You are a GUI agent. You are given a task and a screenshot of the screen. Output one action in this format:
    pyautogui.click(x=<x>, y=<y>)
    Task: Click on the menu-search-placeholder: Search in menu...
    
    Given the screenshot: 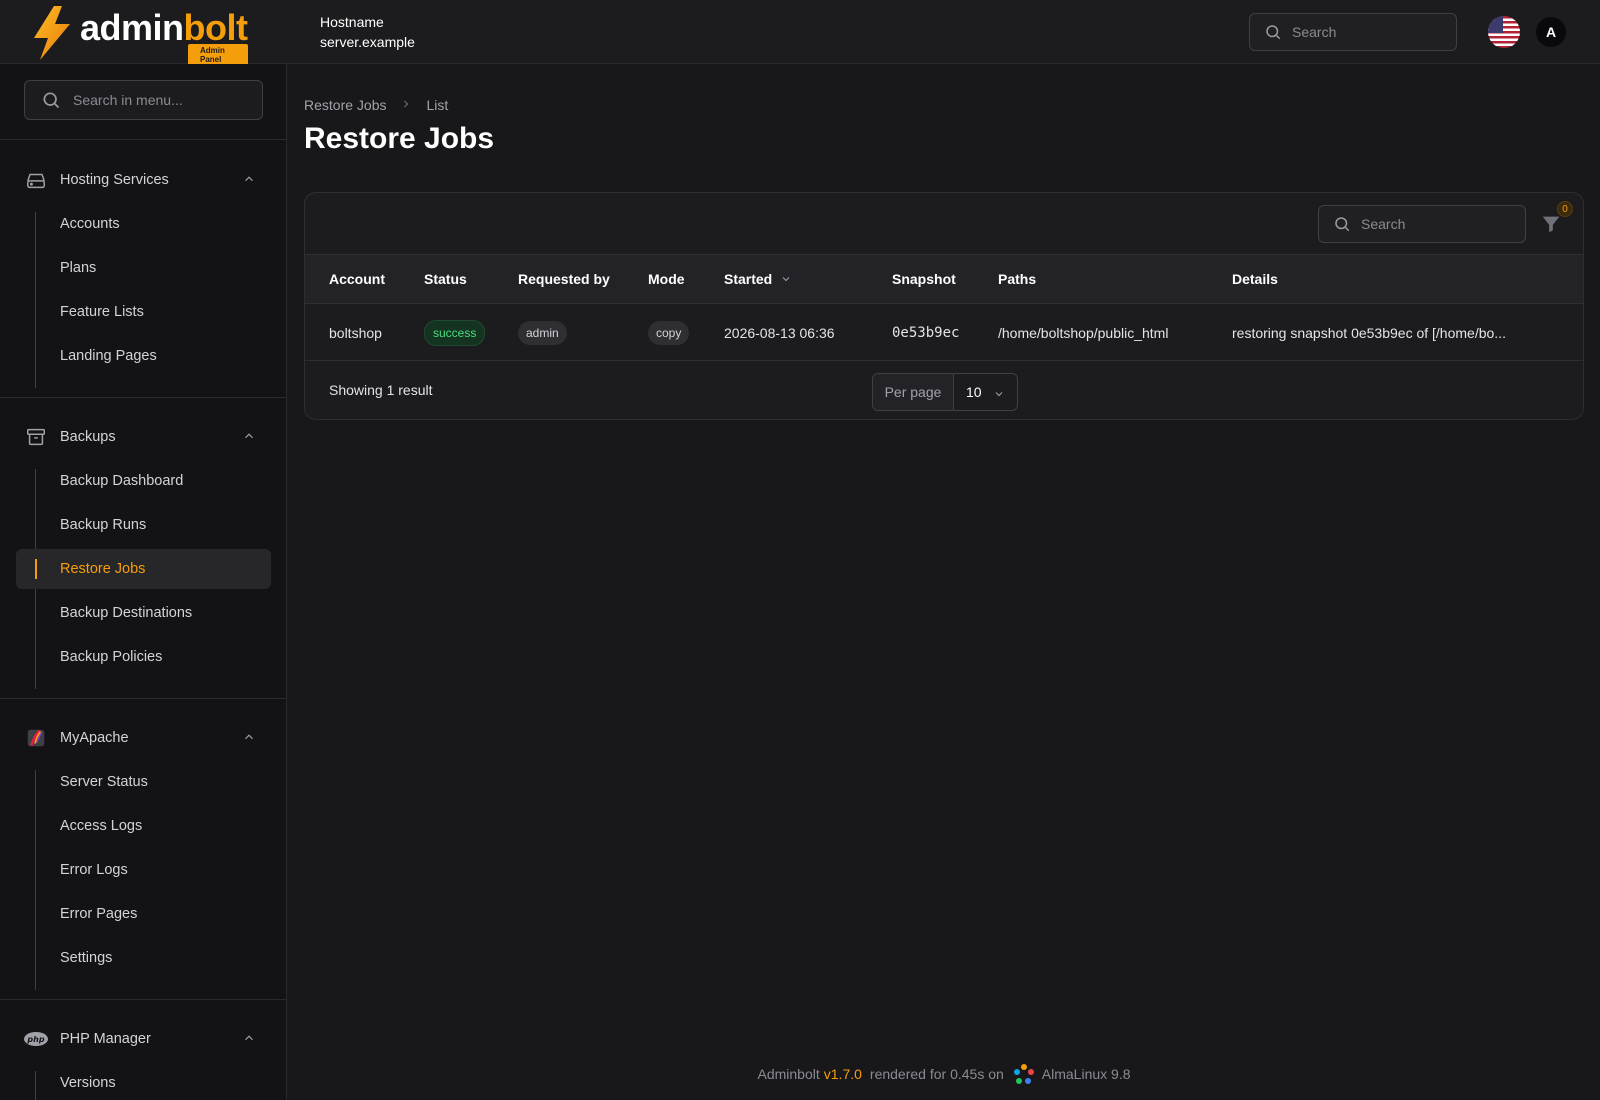 What is the action you would take?
    pyautogui.click(x=128, y=100)
    